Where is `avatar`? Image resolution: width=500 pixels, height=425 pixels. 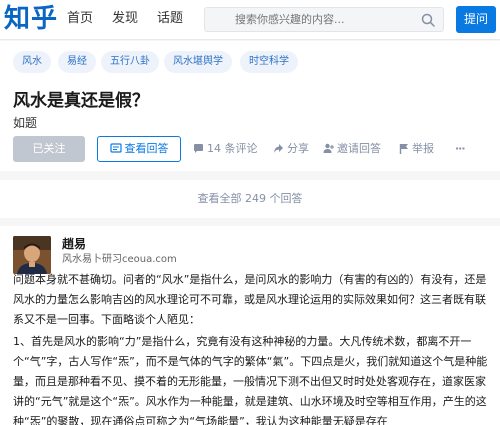
avatar is located at coordinates (32, 255).